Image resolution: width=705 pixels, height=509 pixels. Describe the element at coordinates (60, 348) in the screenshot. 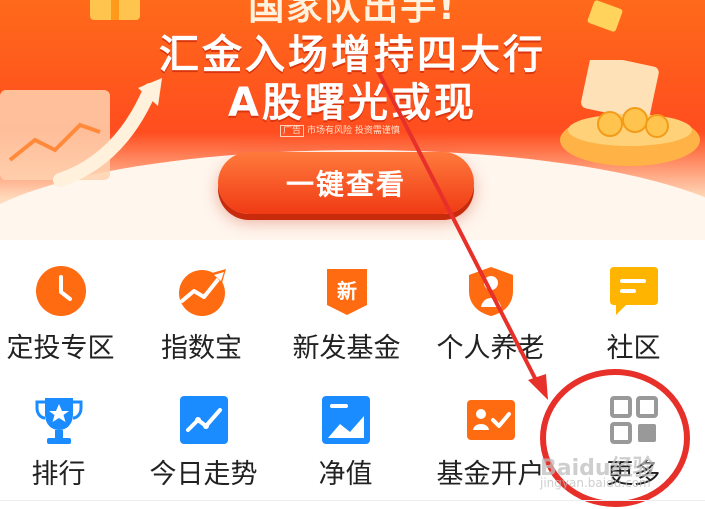

I see `menu-label: 定投专区` at that location.